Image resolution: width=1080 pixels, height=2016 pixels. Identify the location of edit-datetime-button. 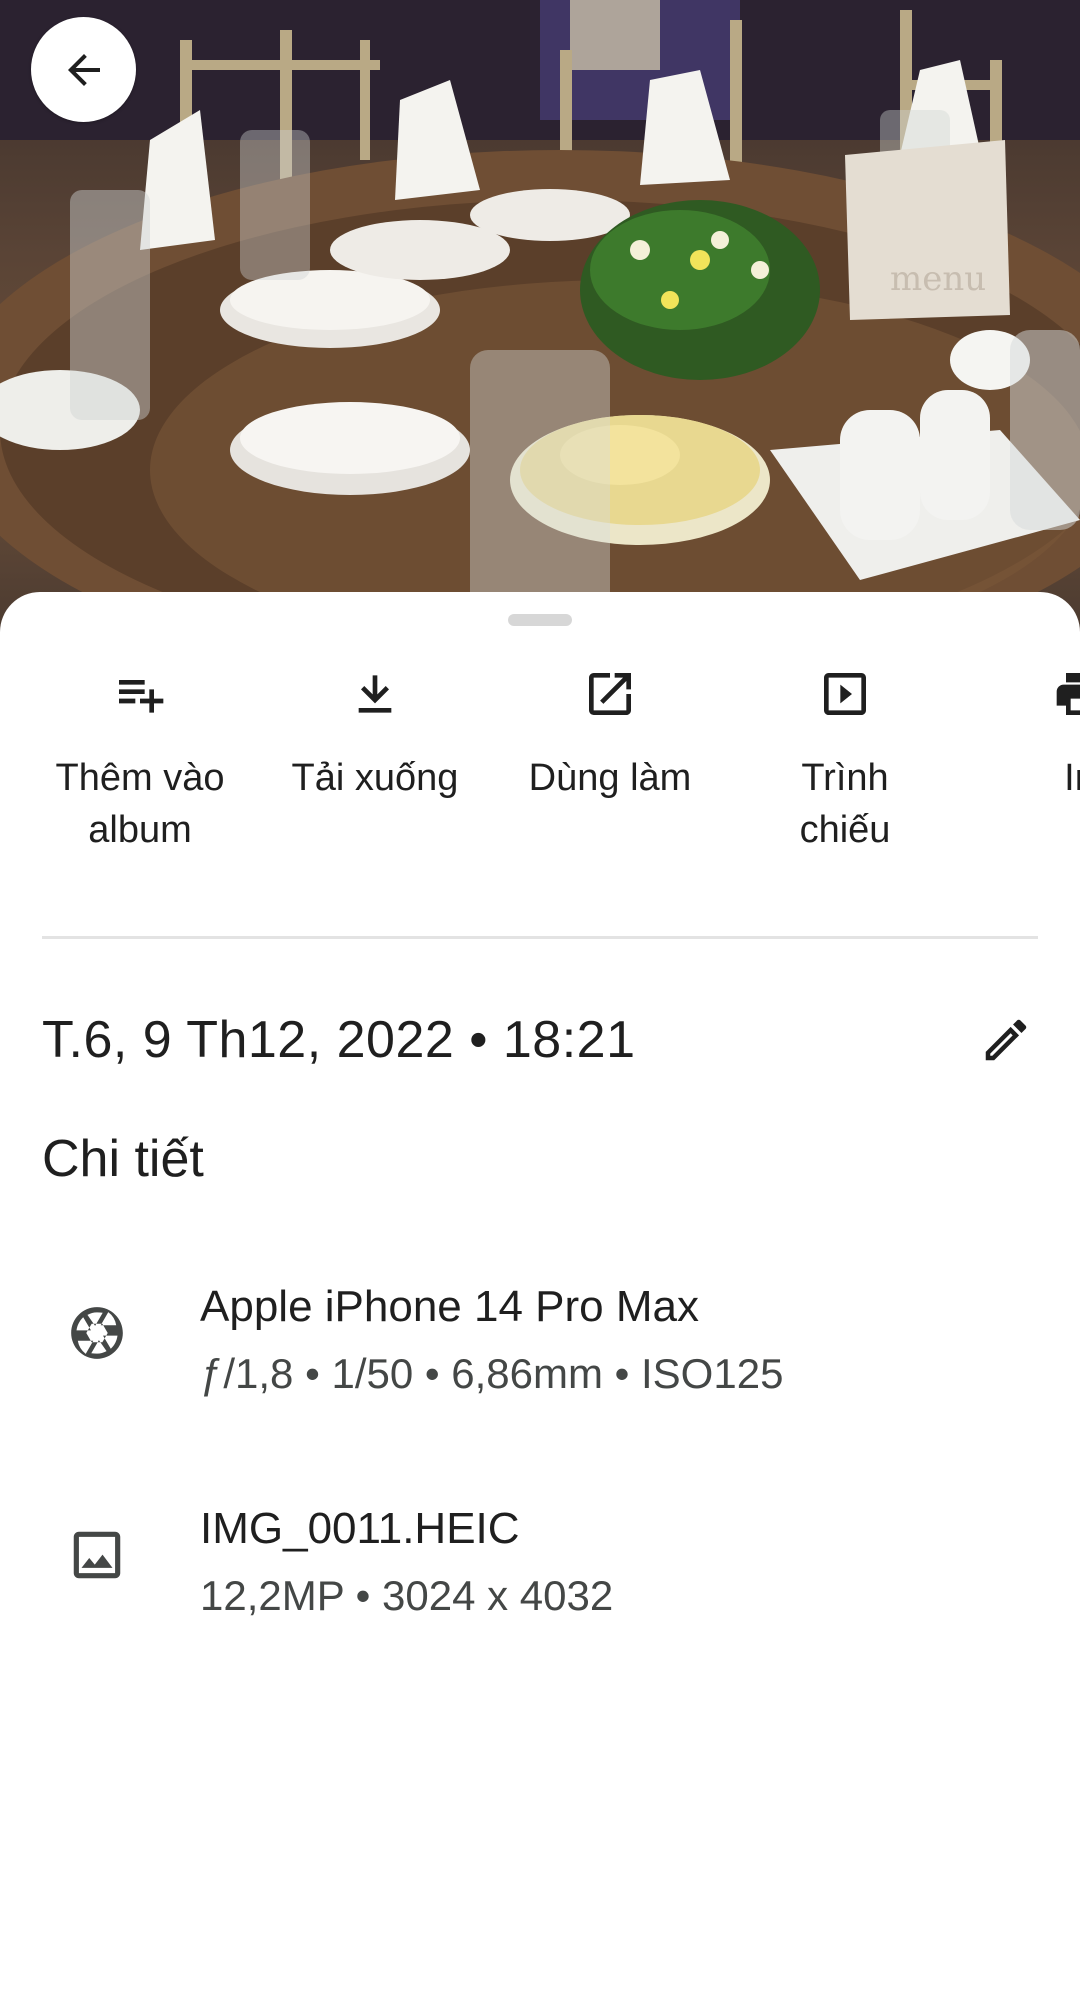
(1006, 1040).